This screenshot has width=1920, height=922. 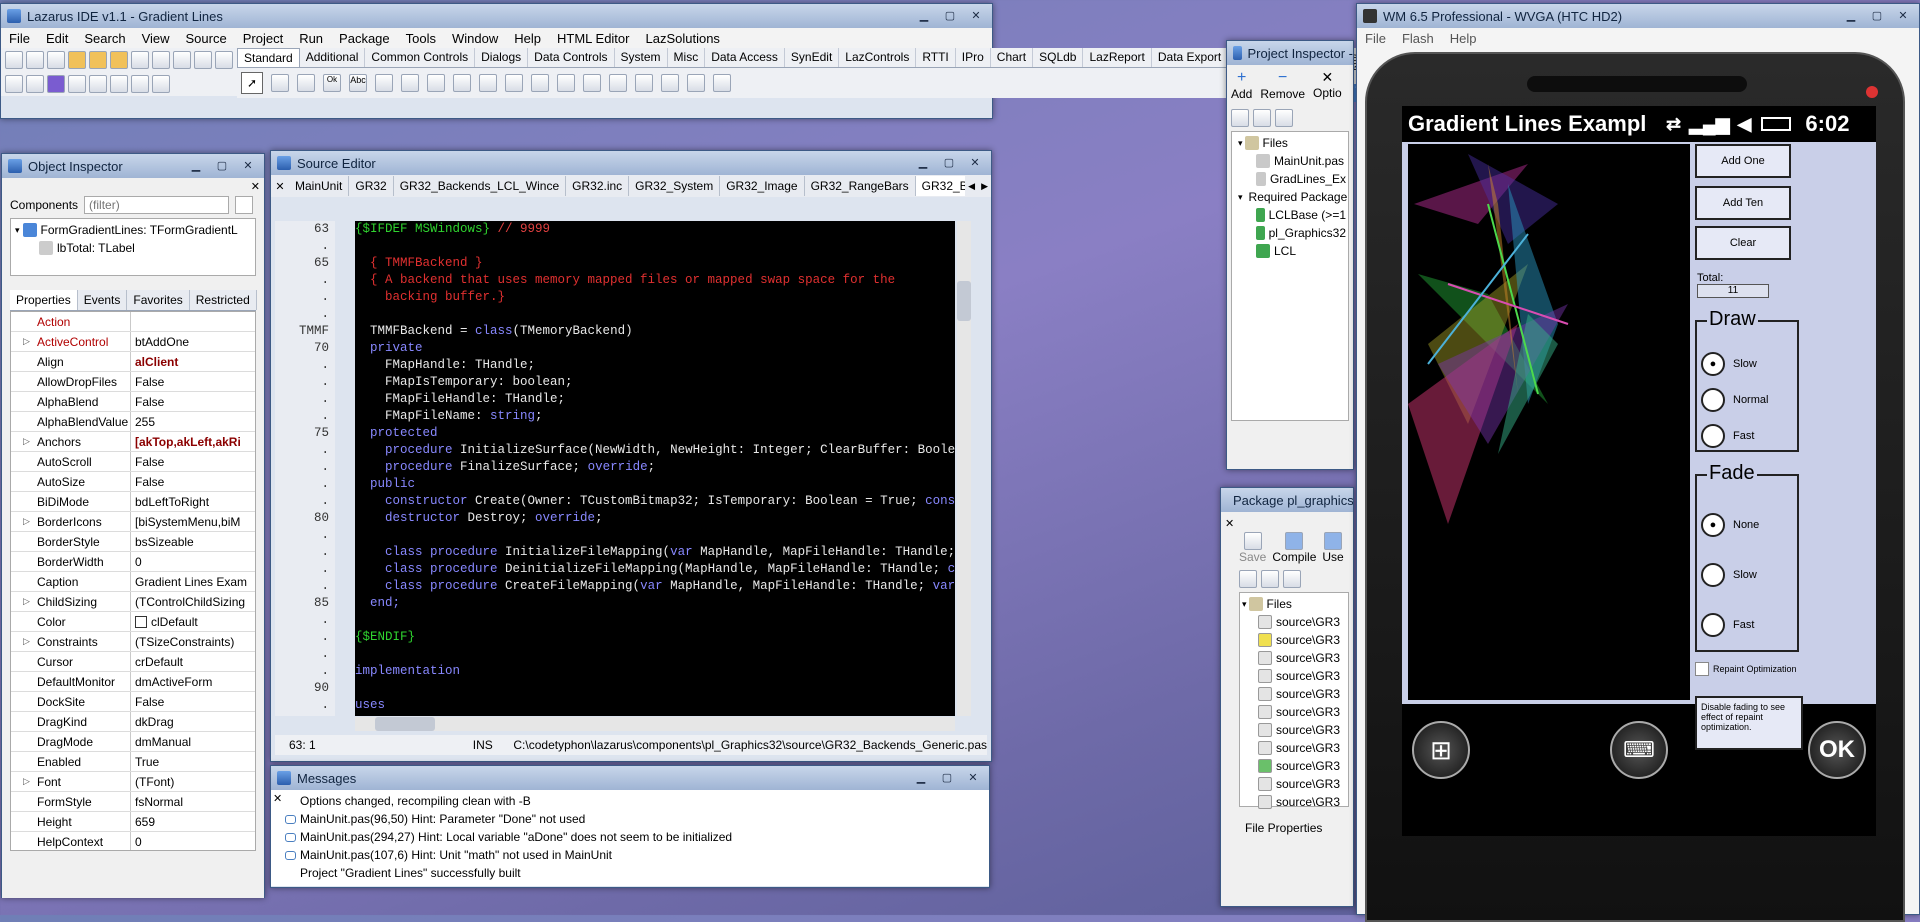 I want to click on palette-tab-common-controls: Common Controls, so click(x=420, y=57).